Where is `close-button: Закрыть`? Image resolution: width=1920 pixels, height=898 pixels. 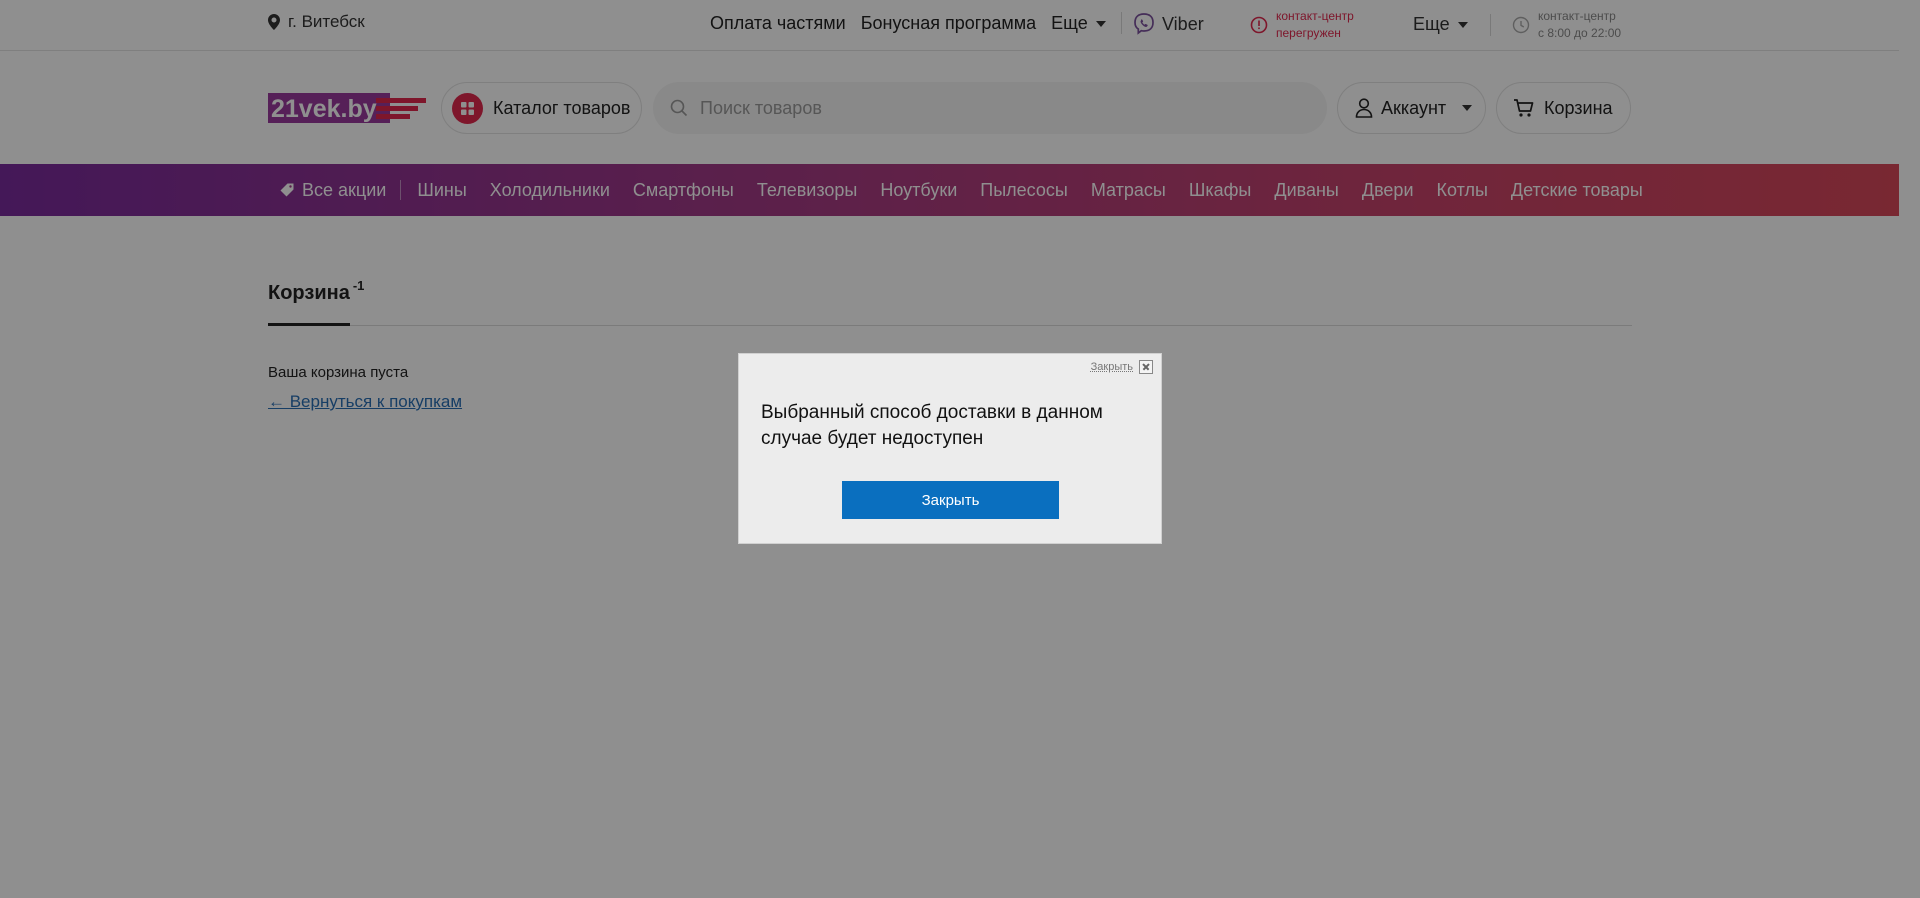 close-button: Закрыть is located at coordinates (950, 500).